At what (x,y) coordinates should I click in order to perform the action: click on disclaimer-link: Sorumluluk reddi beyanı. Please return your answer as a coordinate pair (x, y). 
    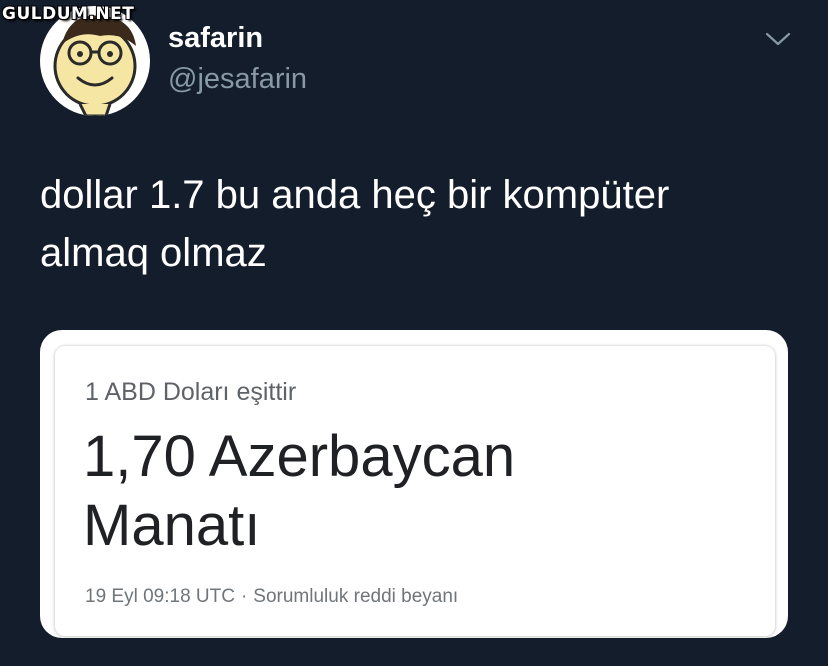
    Looking at the image, I should click on (355, 596).